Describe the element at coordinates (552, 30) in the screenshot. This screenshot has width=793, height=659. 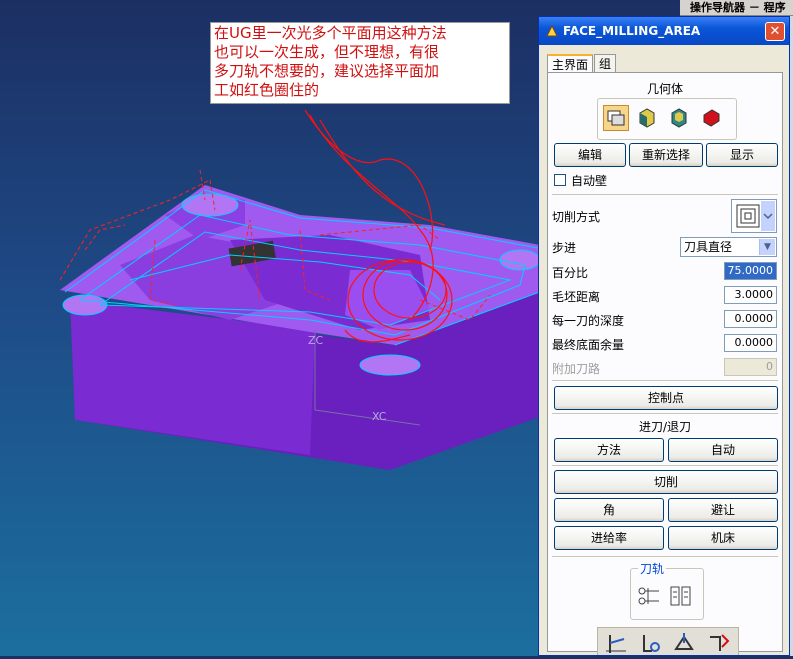
I see `operation-icon` at that location.